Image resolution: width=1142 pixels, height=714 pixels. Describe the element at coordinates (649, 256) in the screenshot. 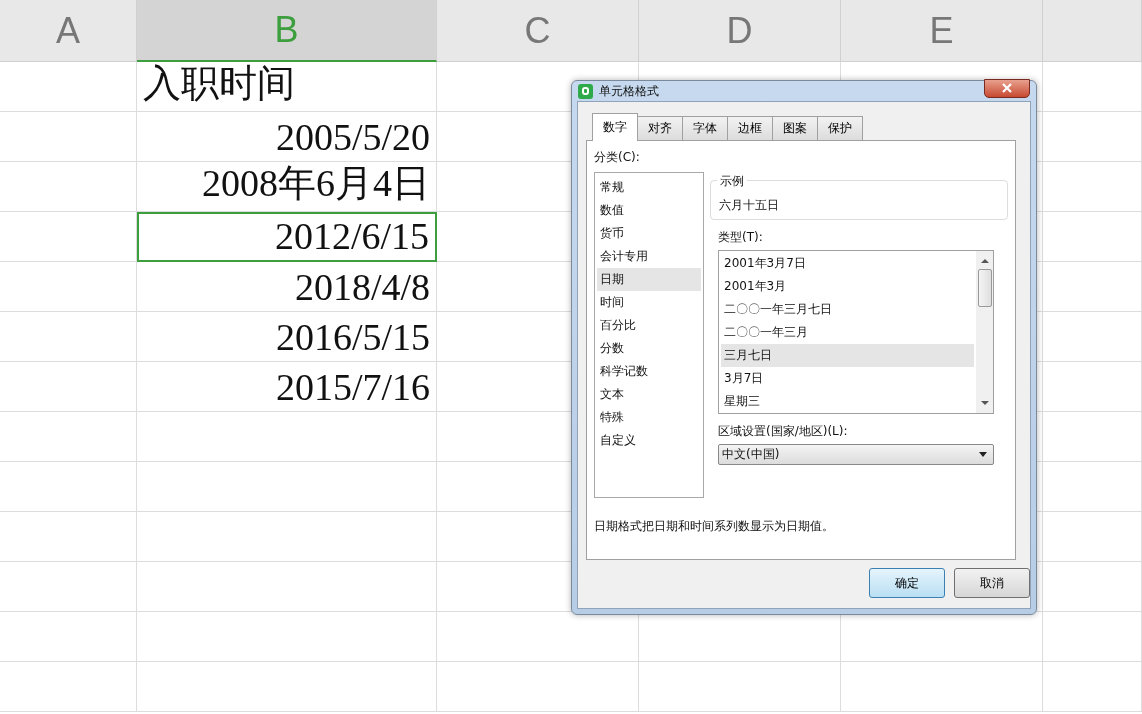

I see `category-item: 会计专用` at that location.